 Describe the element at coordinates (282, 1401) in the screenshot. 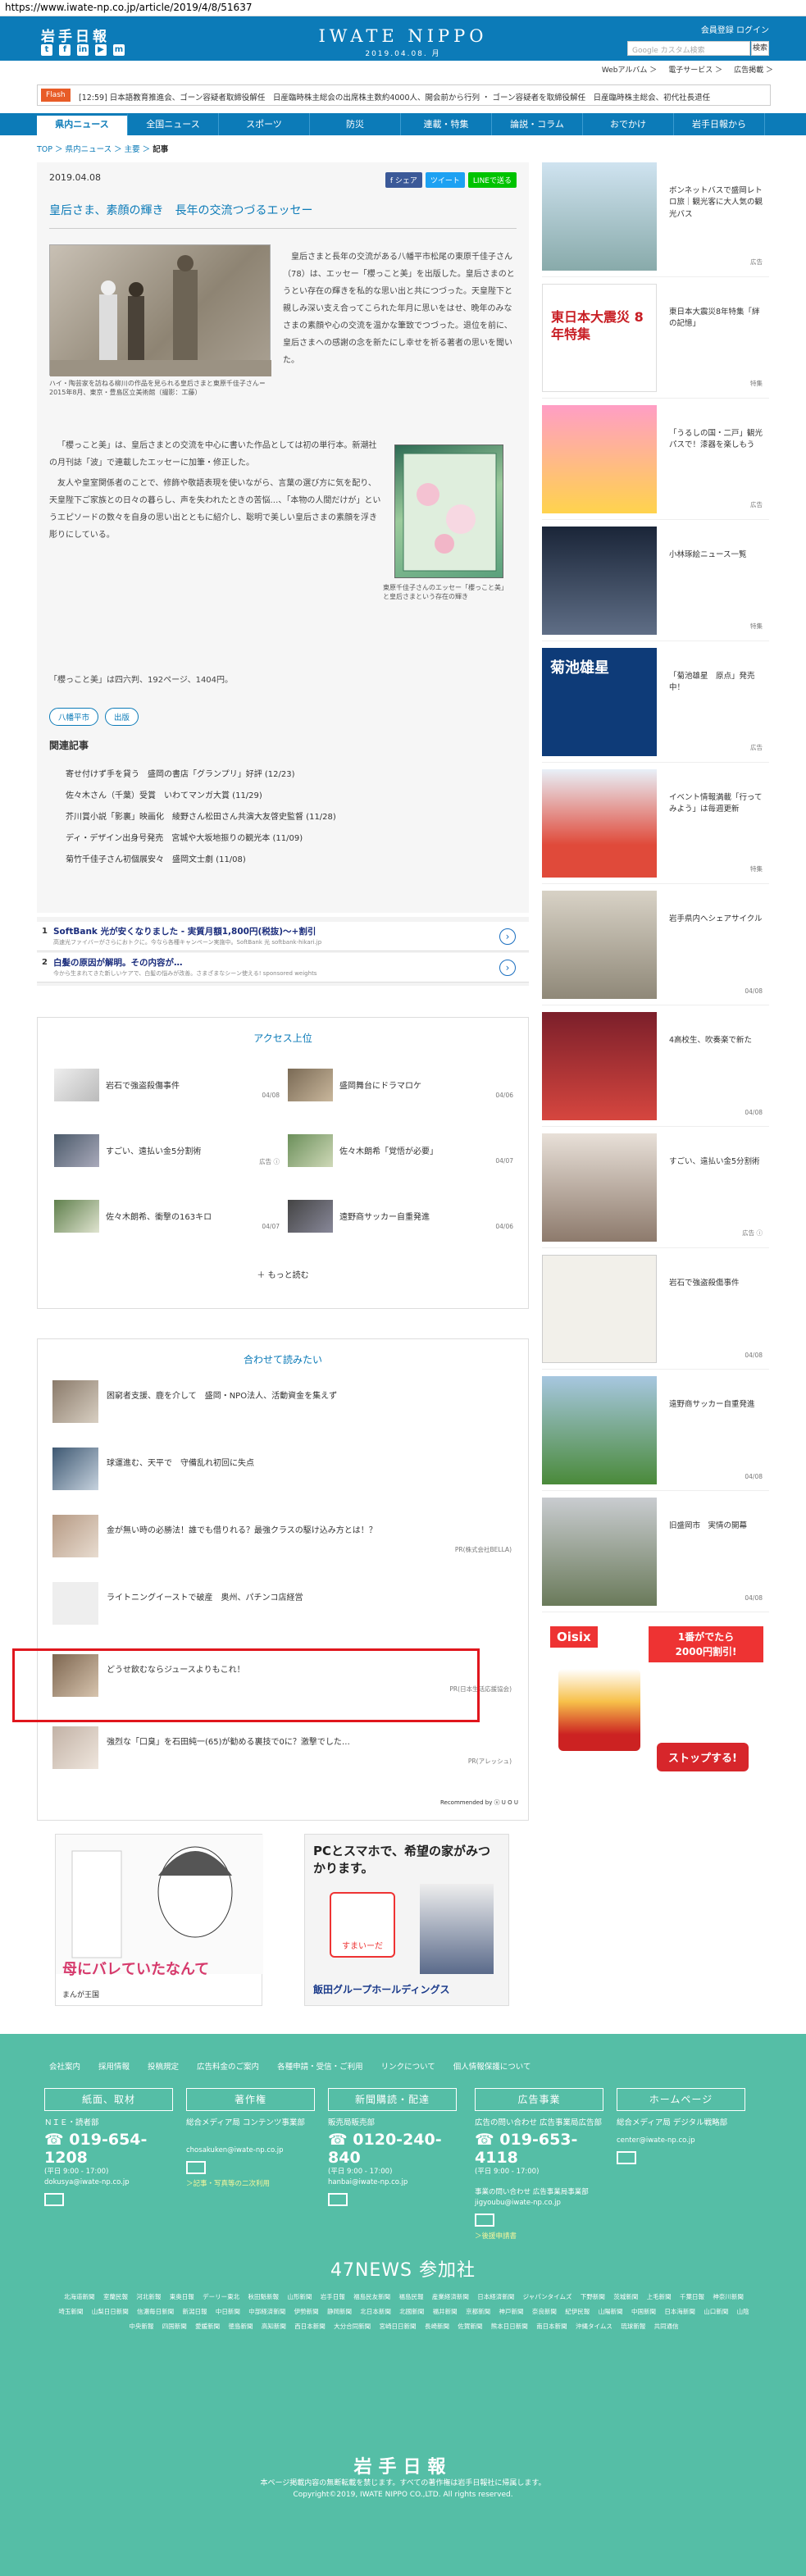

I see `recommend-item: 困窮者支援、鹿を介して 盛岡・NPO法人、活動資金を集えず` at that location.